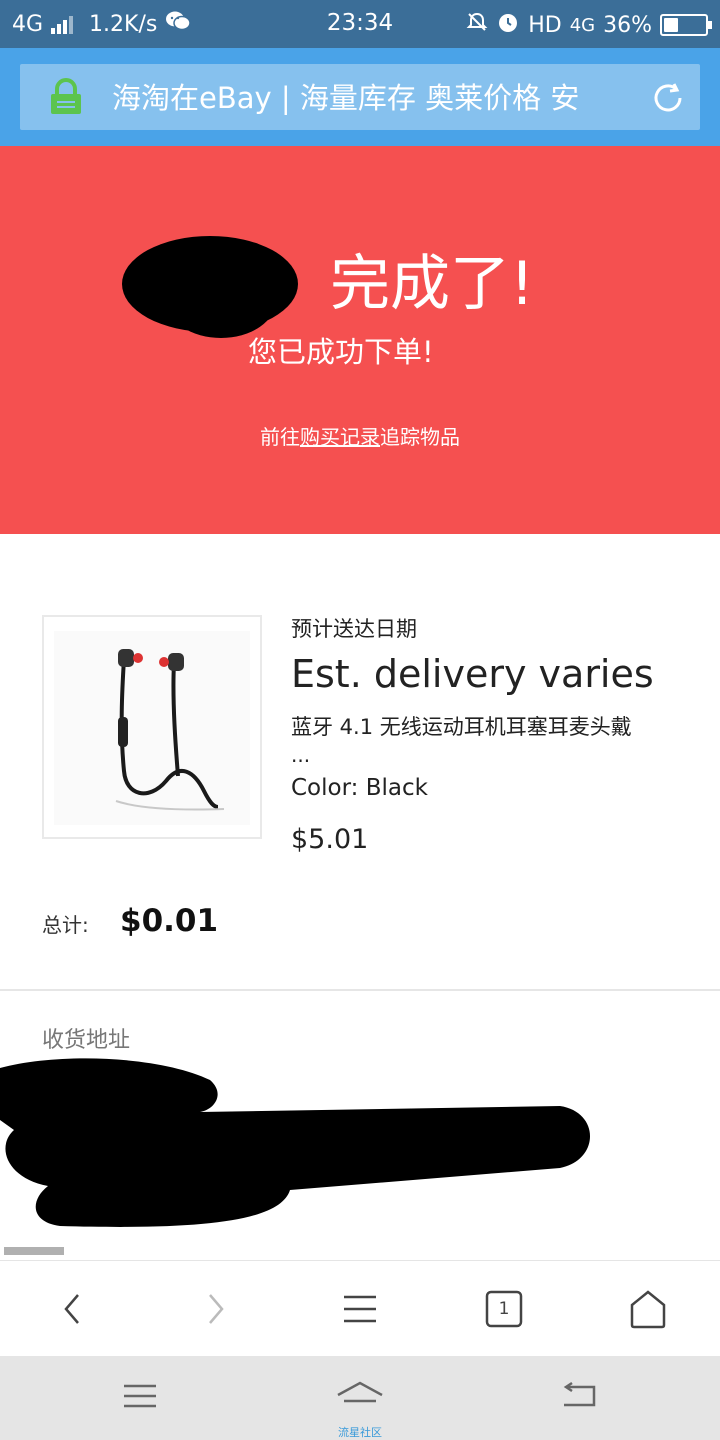 This screenshot has height=1440, width=720. What do you see at coordinates (221, 300) in the screenshot?
I see `redaction` at bounding box center [221, 300].